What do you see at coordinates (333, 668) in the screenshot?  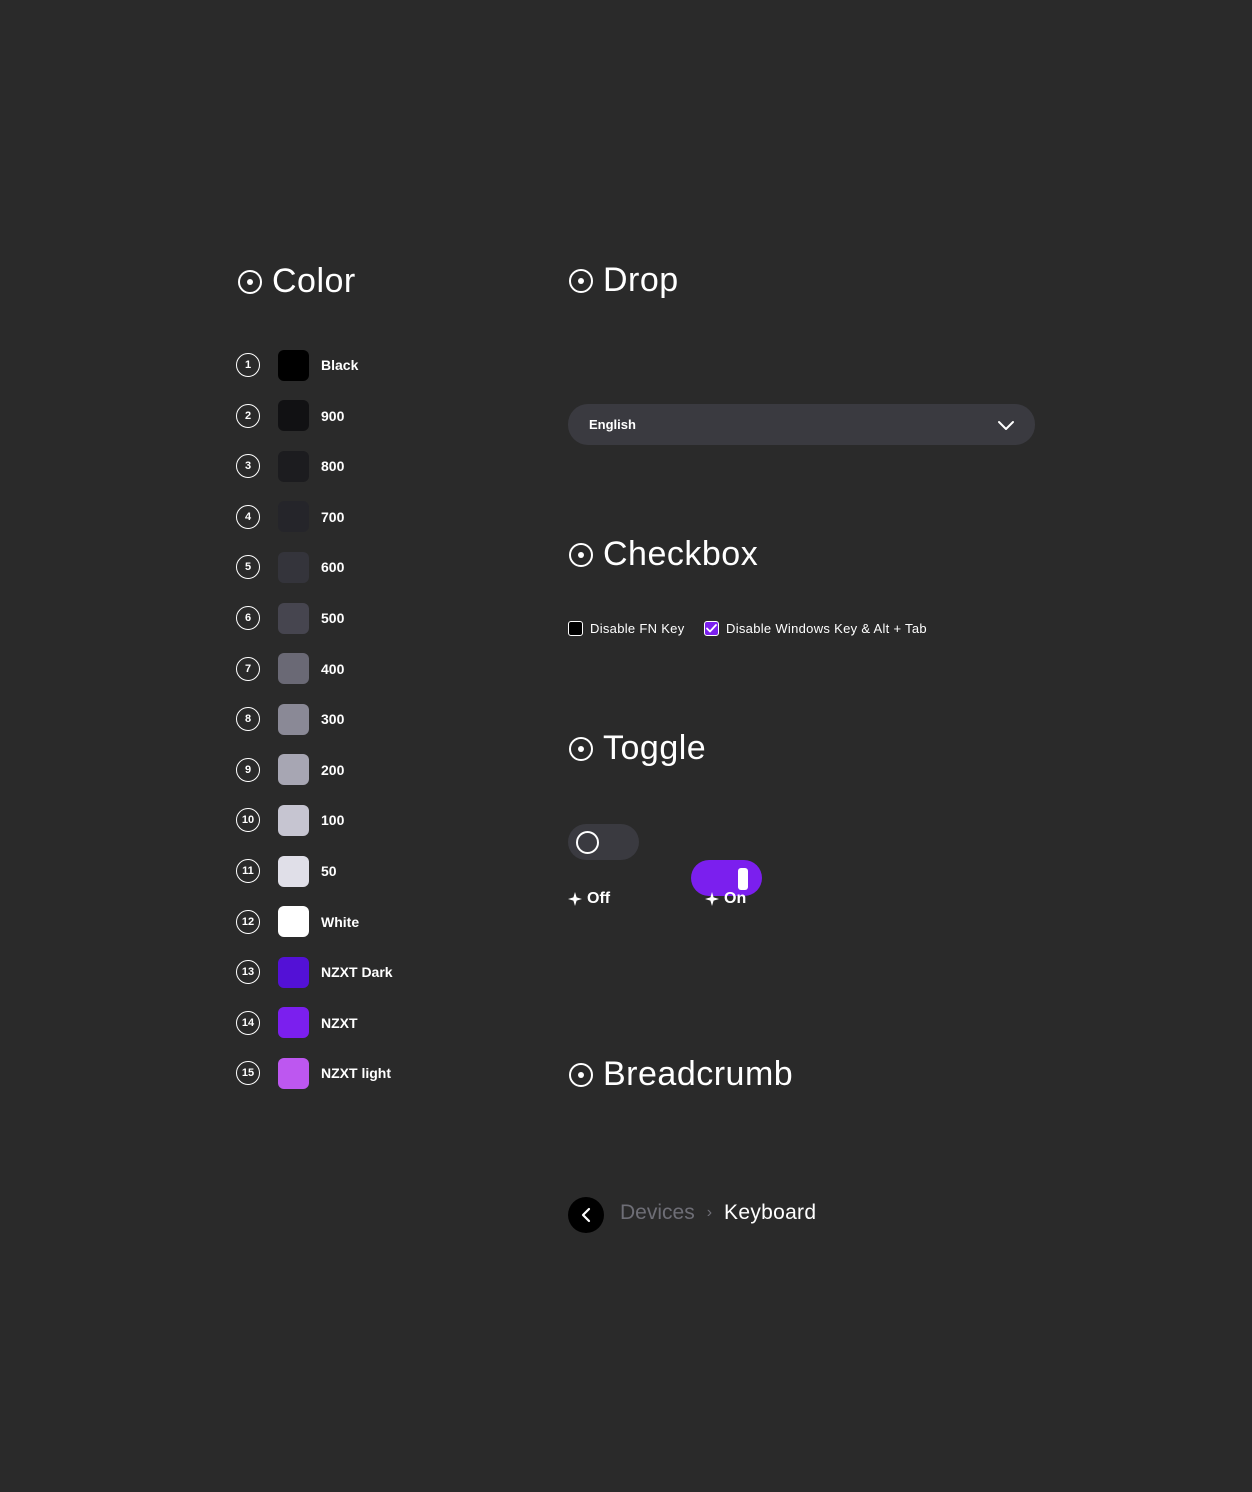 I see `color-label: 400` at bounding box center [333, 668].